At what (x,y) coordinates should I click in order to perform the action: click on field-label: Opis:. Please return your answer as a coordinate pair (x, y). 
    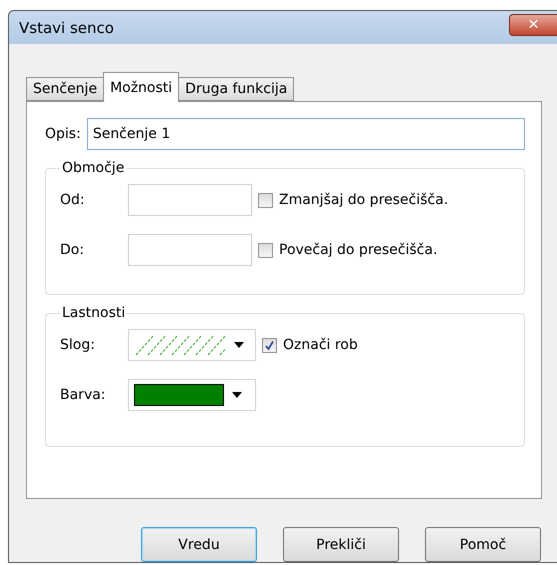
    Looking at the image, I should click on (63, 134).